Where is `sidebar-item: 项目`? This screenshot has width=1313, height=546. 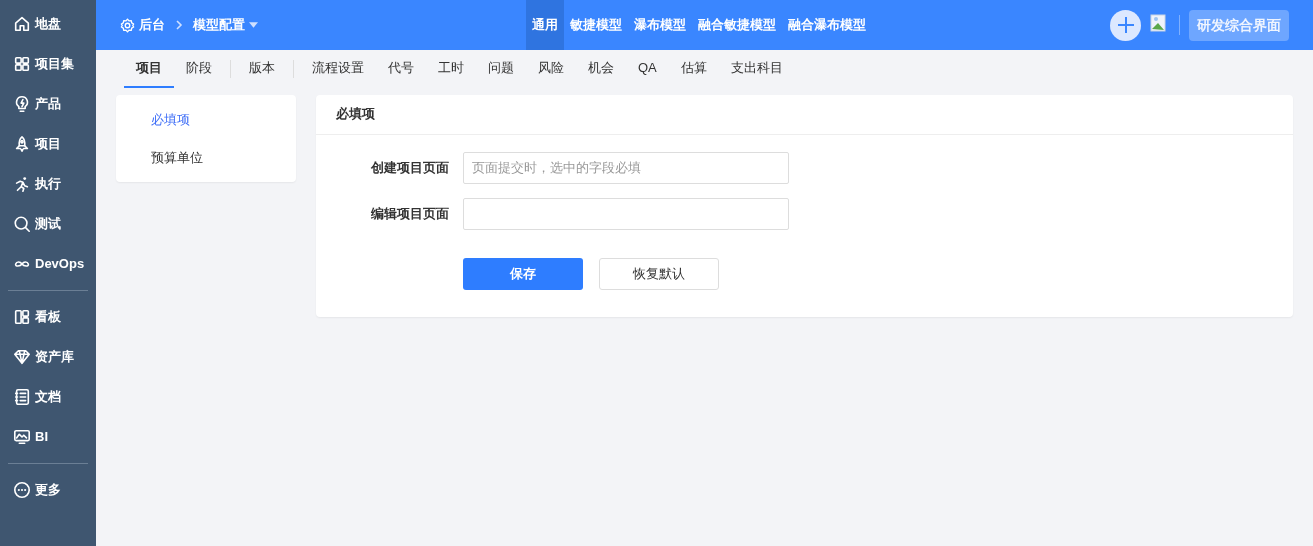 sidebar-item: 项目 is located at coordinates (48, 144).